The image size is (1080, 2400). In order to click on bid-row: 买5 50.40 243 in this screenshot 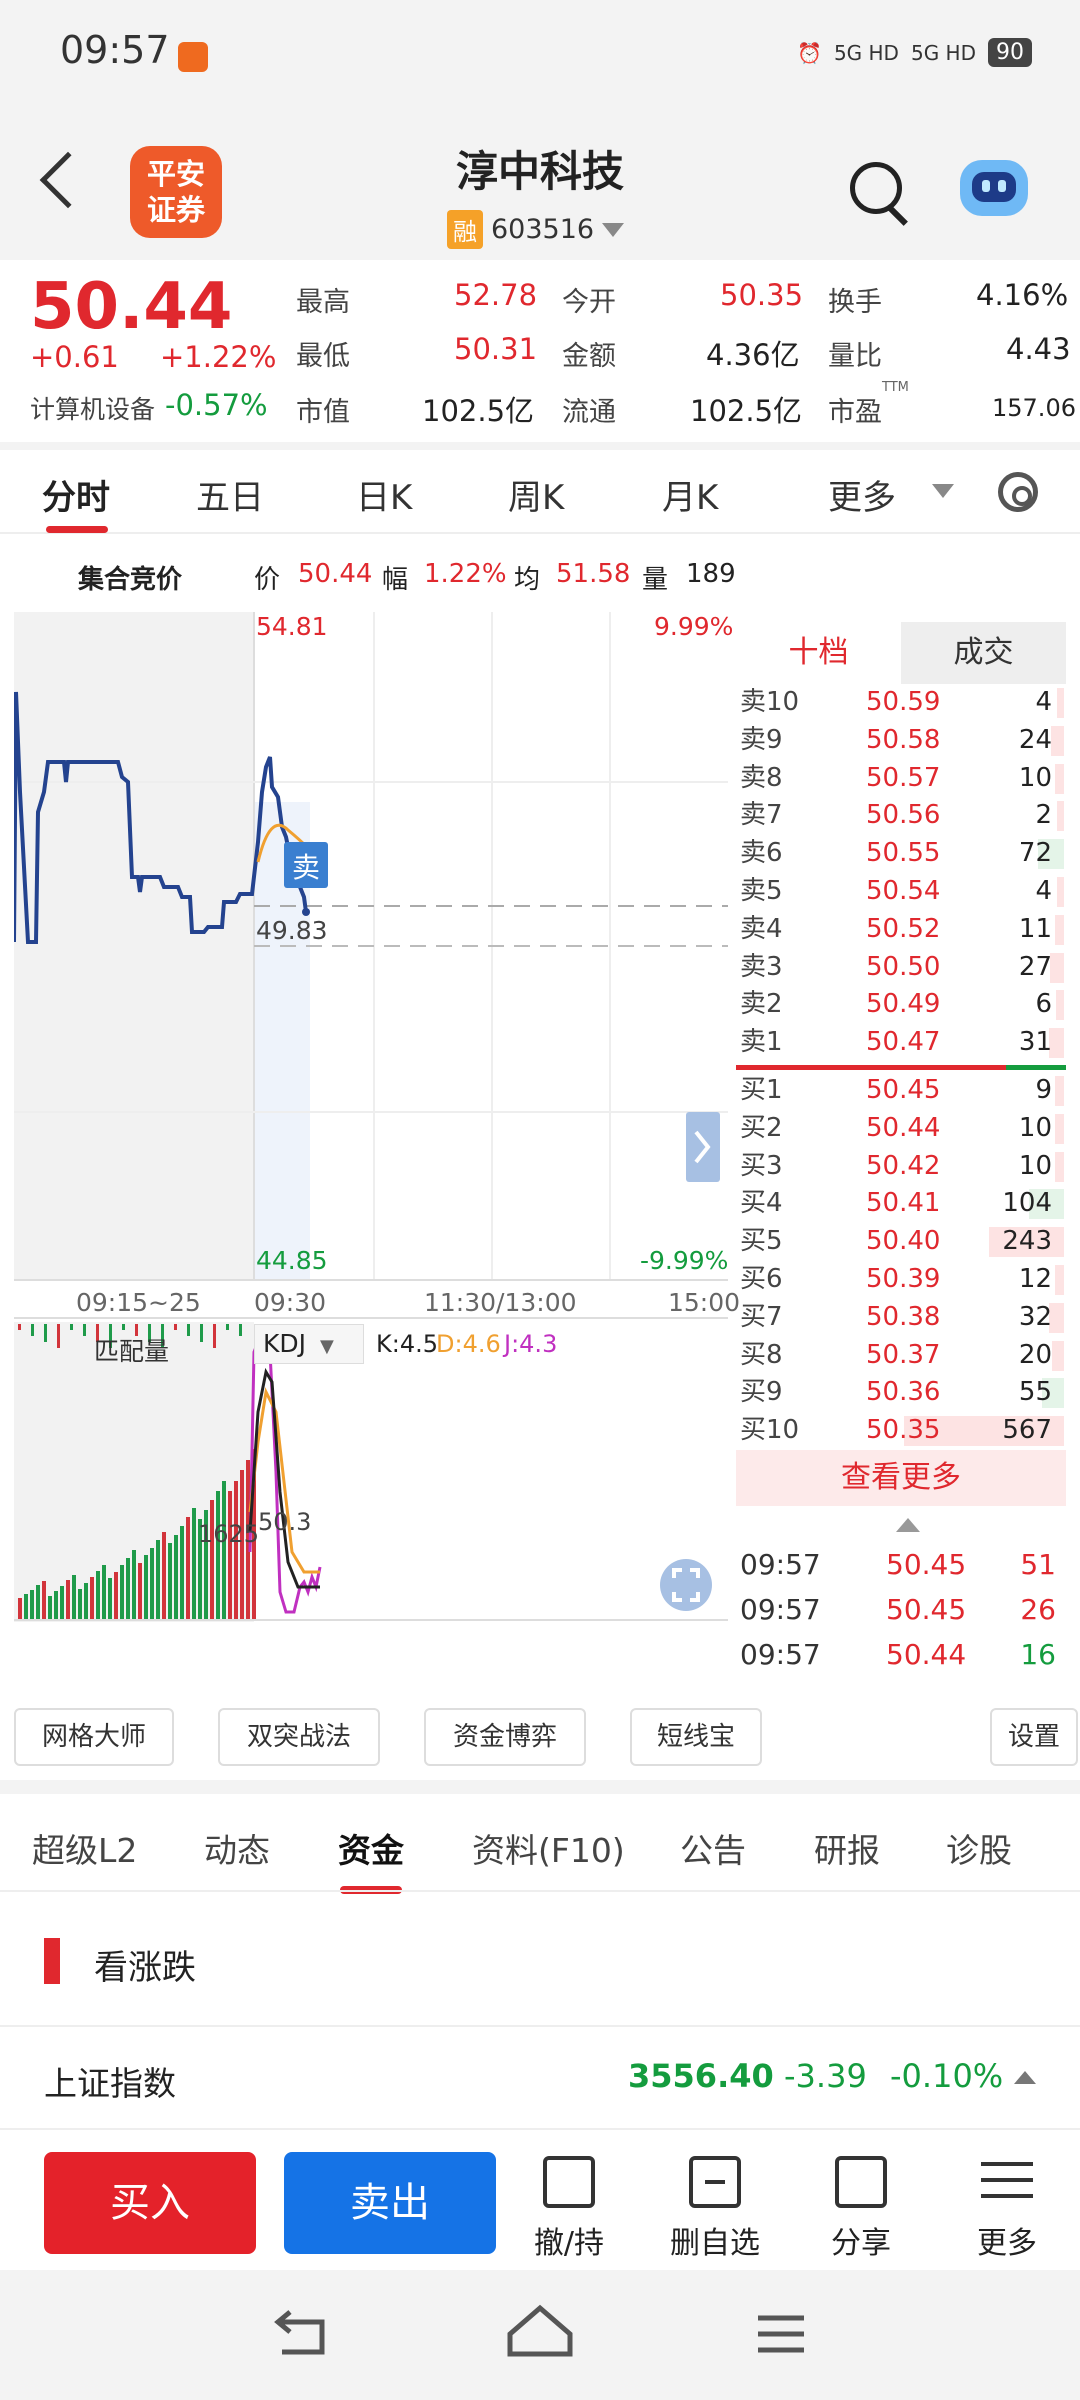, I will do `click(901, 1242)`.